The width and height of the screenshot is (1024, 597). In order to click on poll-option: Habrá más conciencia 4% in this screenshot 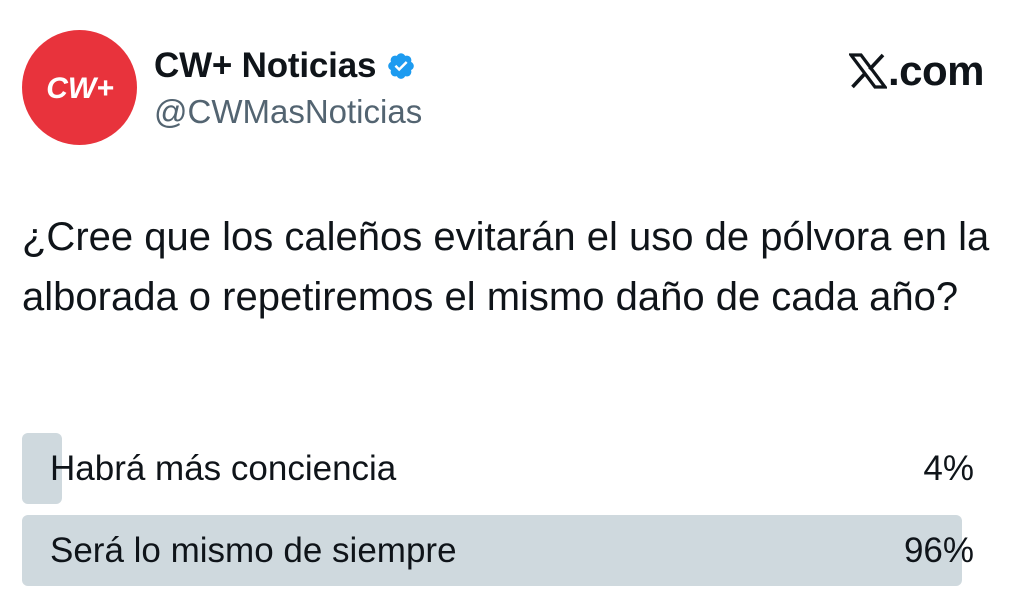, I will do `click(498, 468)`.